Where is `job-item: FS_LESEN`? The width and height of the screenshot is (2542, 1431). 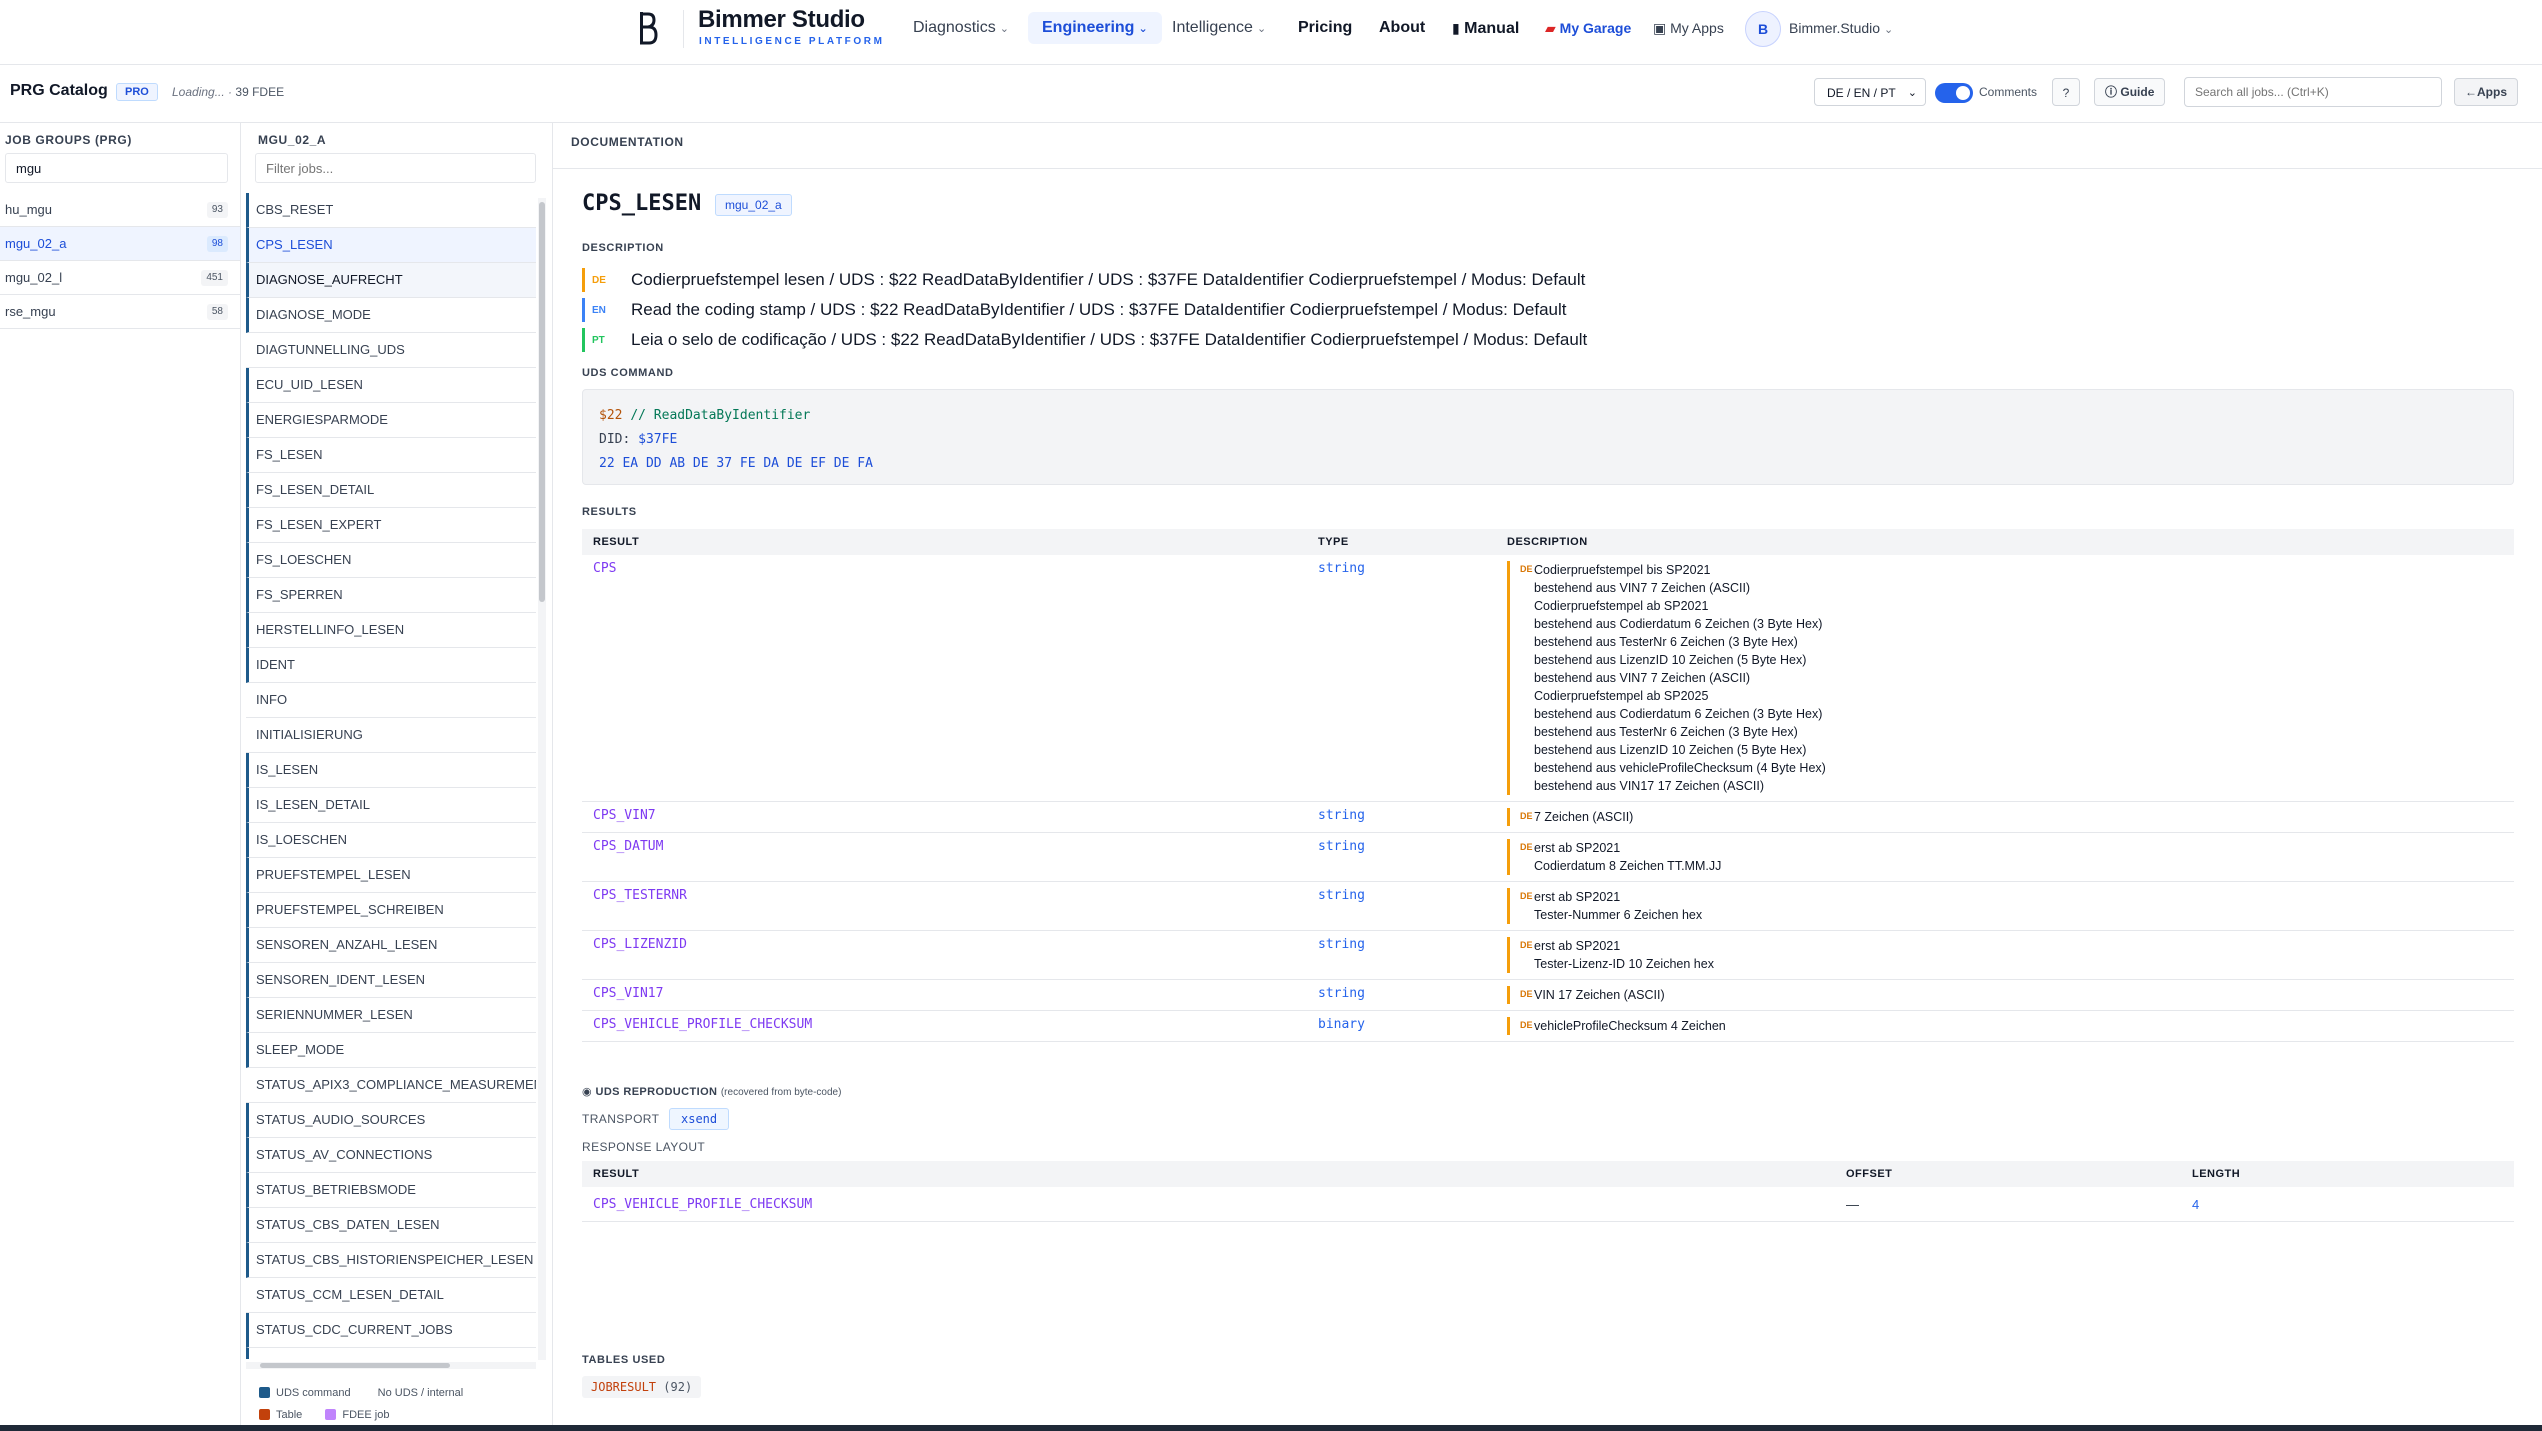
job-item: FS_LESEN is located at coordinates (391, 455).